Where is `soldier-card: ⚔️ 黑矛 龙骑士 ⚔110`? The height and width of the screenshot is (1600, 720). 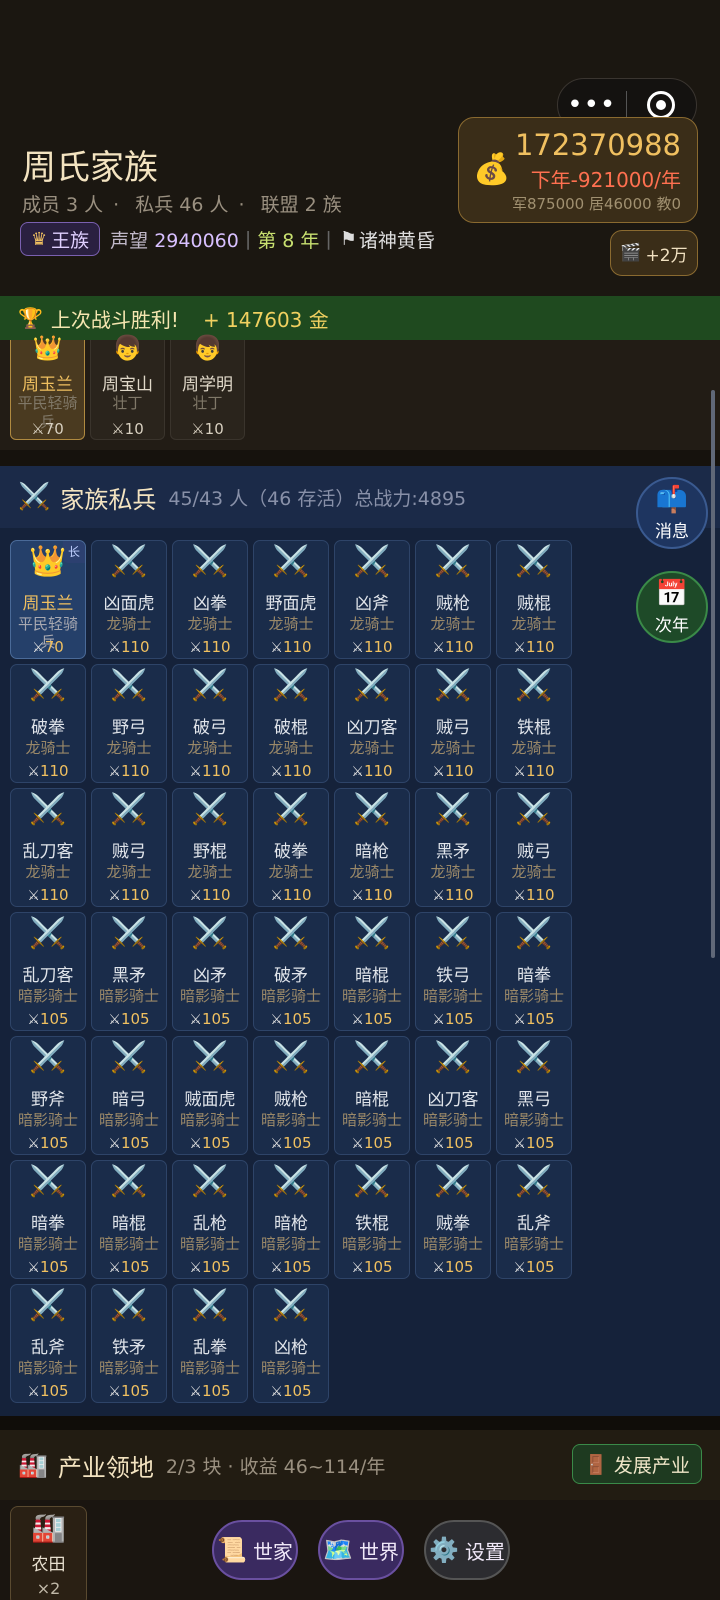 soldier-card: ⚔️ 黑矛 龙骑士 ⚔110 is located at coordinates (453, 847).